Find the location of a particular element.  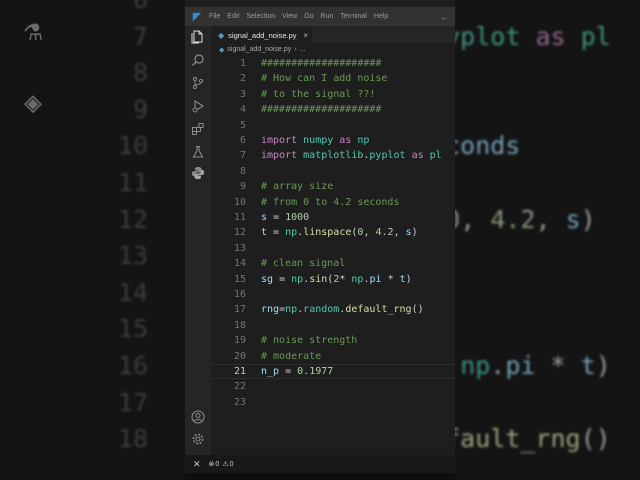

code-line: 8 is located at coordinates (333, 171).